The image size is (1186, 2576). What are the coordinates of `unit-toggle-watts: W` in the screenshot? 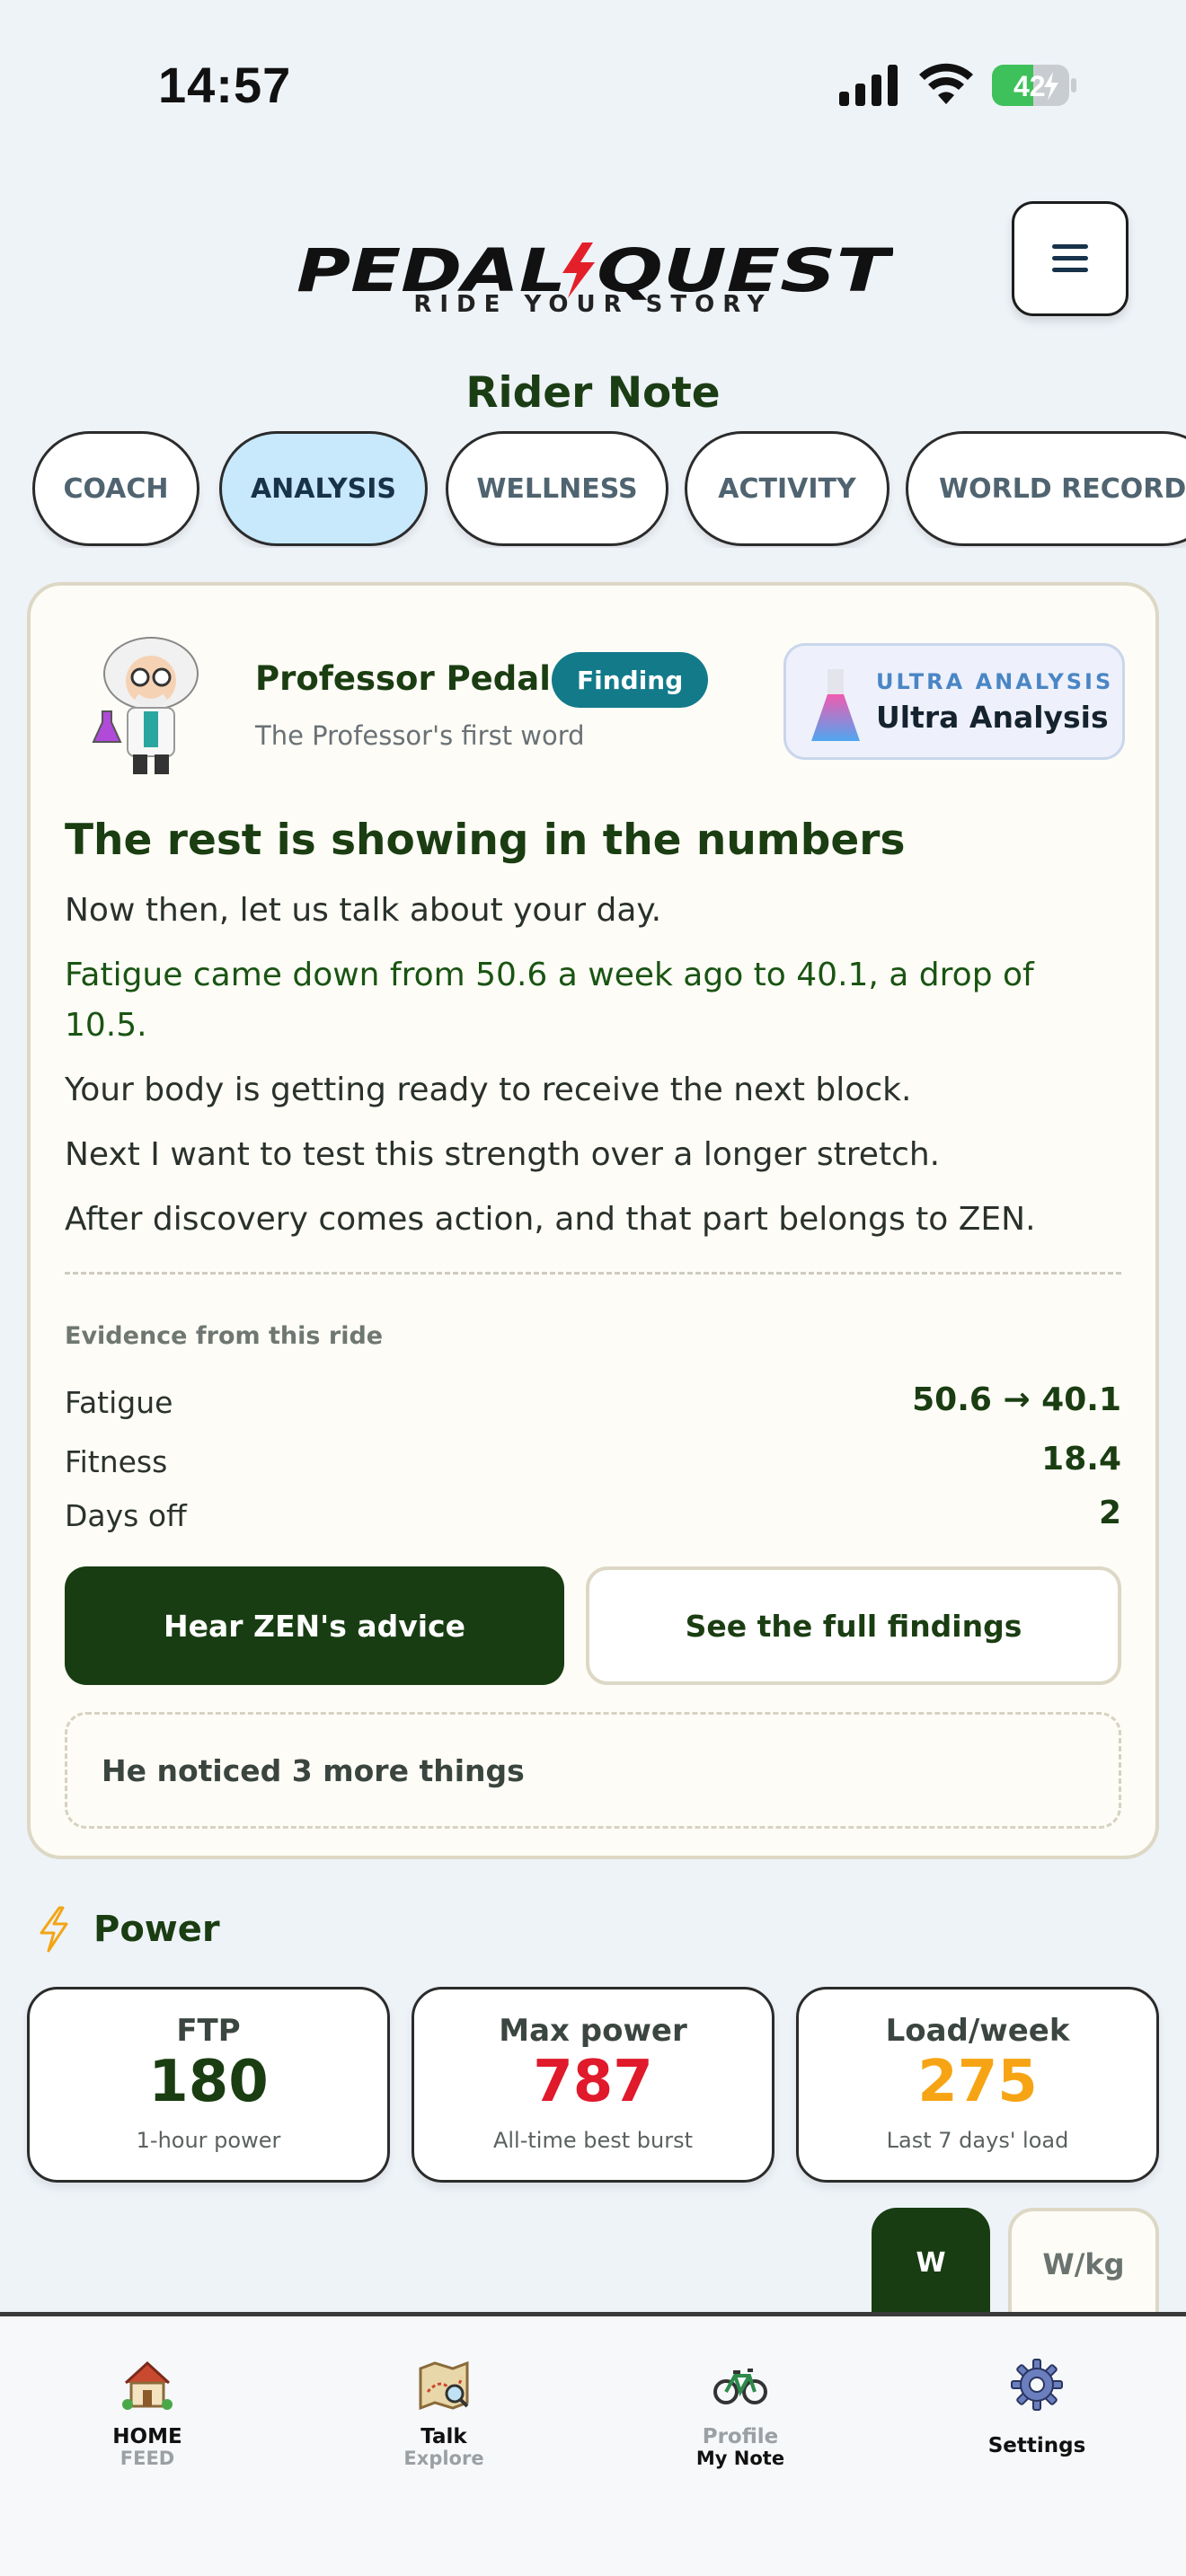 It's located at (931, 2262).